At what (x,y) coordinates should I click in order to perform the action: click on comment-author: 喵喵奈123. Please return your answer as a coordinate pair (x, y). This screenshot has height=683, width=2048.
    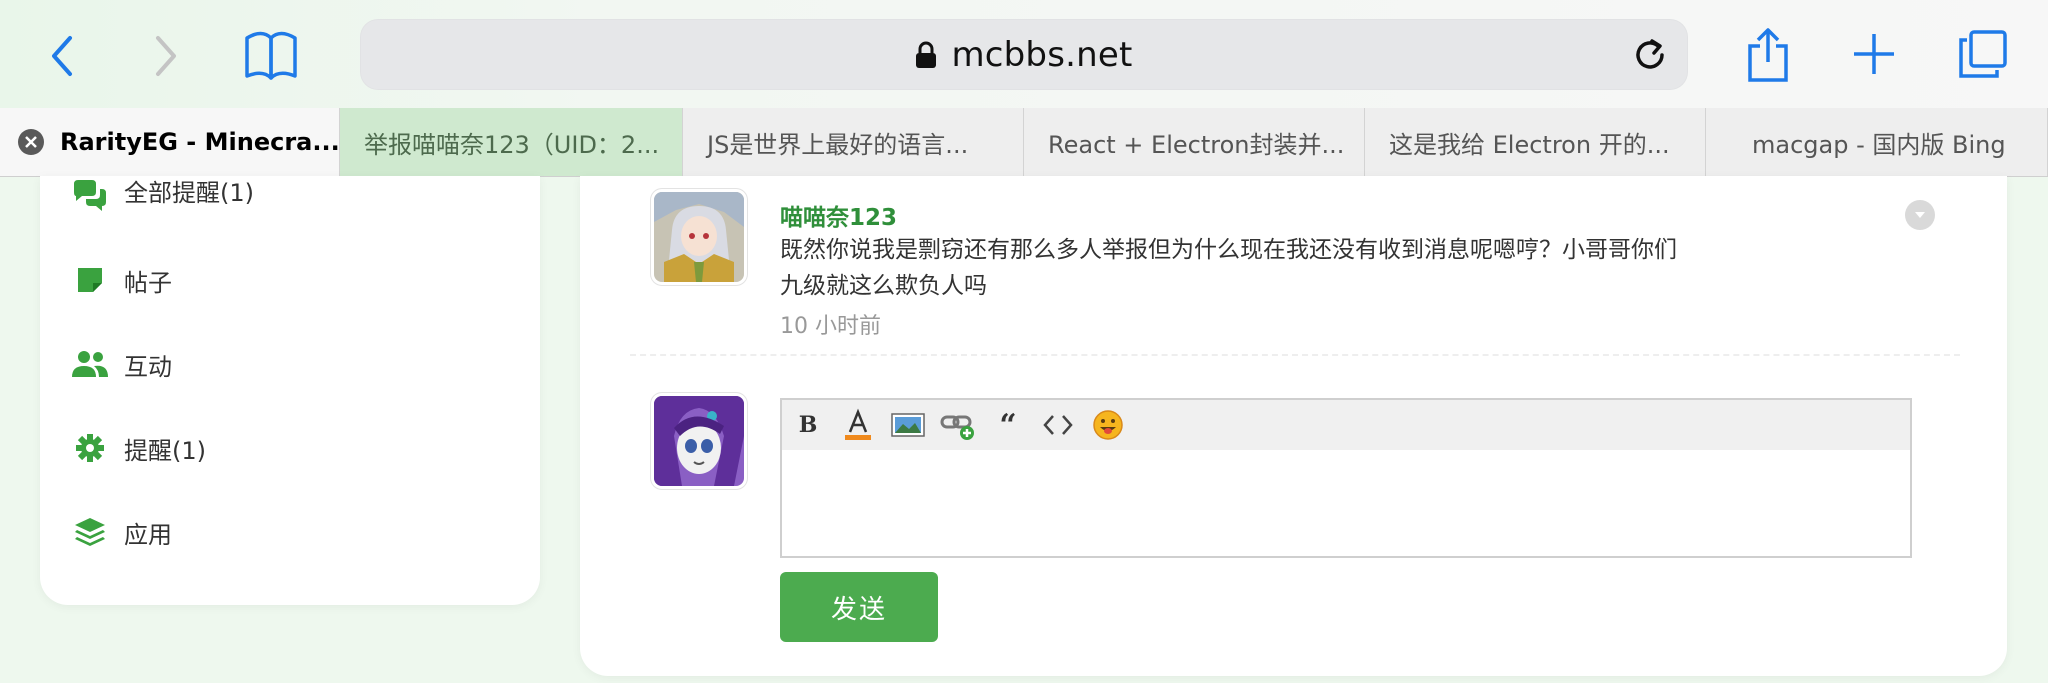
    Looking at the image, I should click on (838, 215).